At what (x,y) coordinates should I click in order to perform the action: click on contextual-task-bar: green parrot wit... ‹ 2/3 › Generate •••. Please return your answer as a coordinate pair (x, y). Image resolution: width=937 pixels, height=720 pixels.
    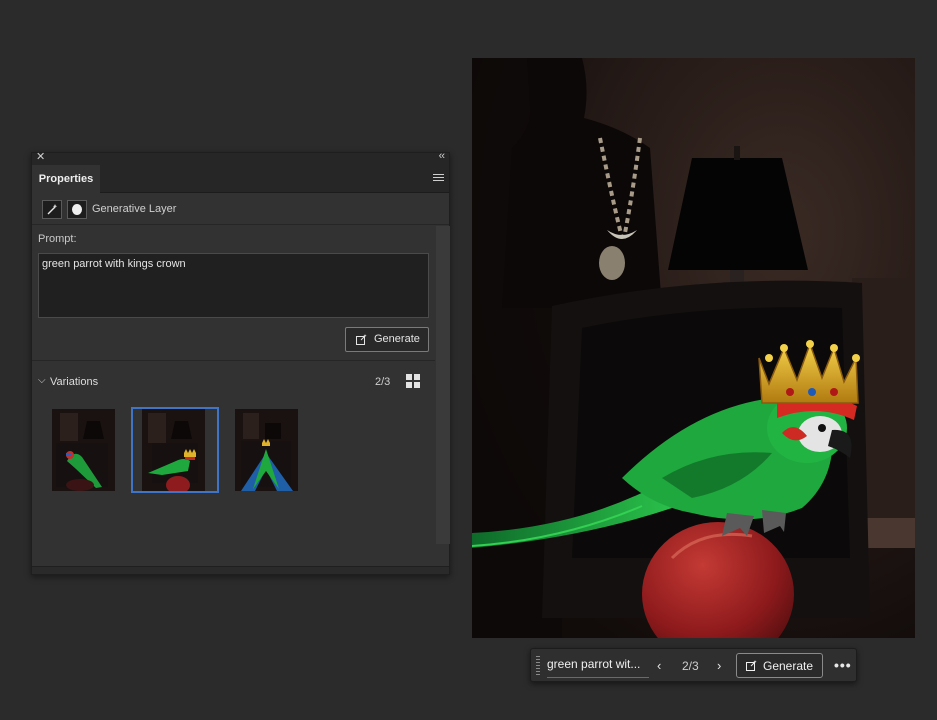
    Looking at the image, I should click on (693, 665).